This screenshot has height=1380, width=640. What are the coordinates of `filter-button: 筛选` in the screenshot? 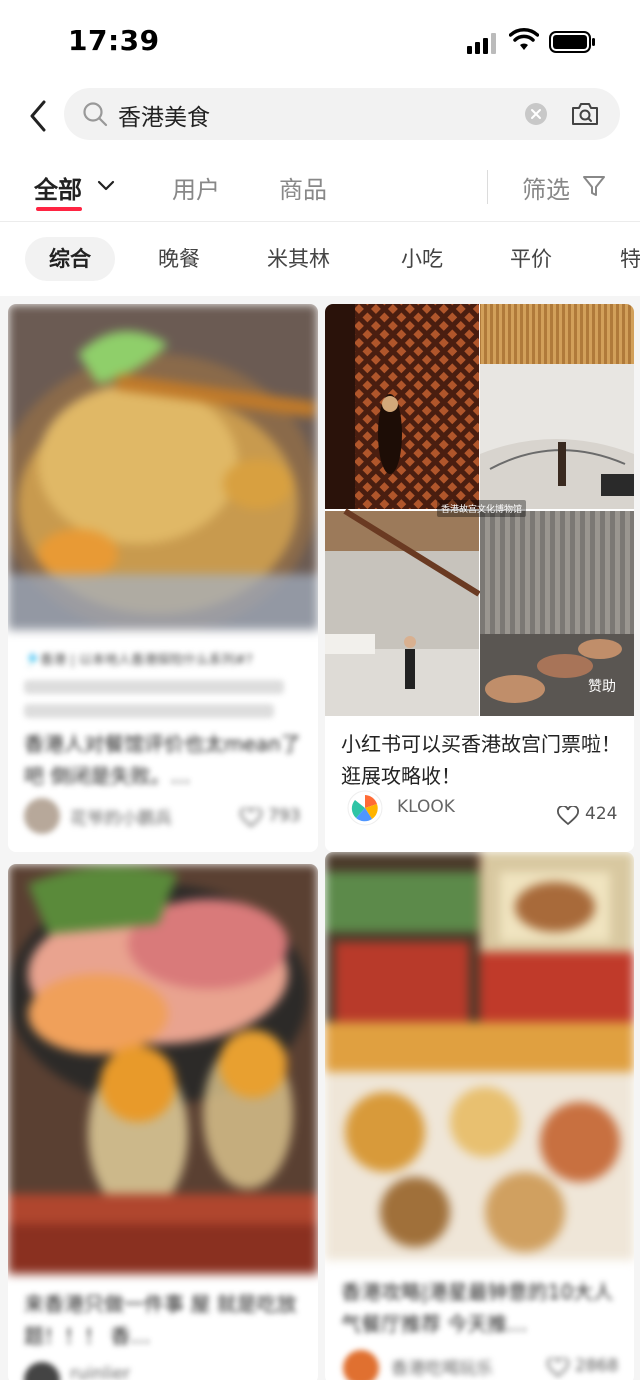 It's located at (546, 187).